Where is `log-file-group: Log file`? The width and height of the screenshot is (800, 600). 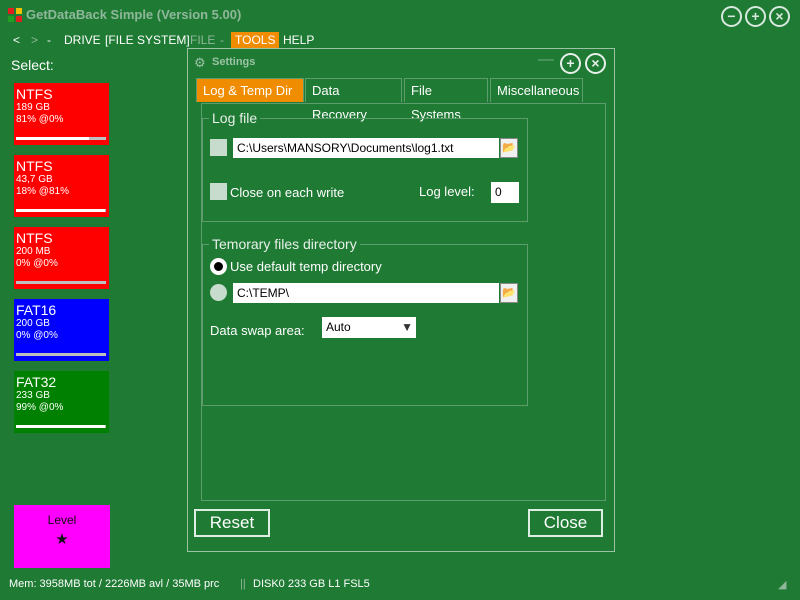 log-file-group: Log file is located at coordinates (365, 166).